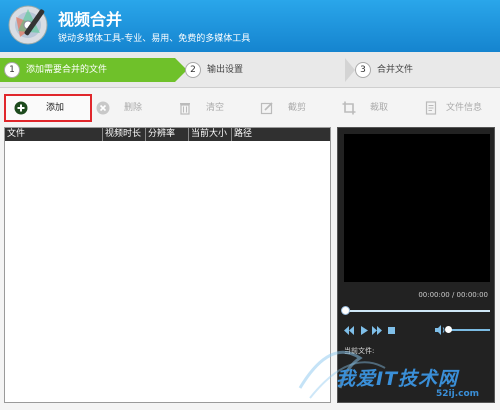 This screenshot has width=500, height=410. Describe the element at coordinates (417, 208) in the screenshot. I see `video-screen` at that location.